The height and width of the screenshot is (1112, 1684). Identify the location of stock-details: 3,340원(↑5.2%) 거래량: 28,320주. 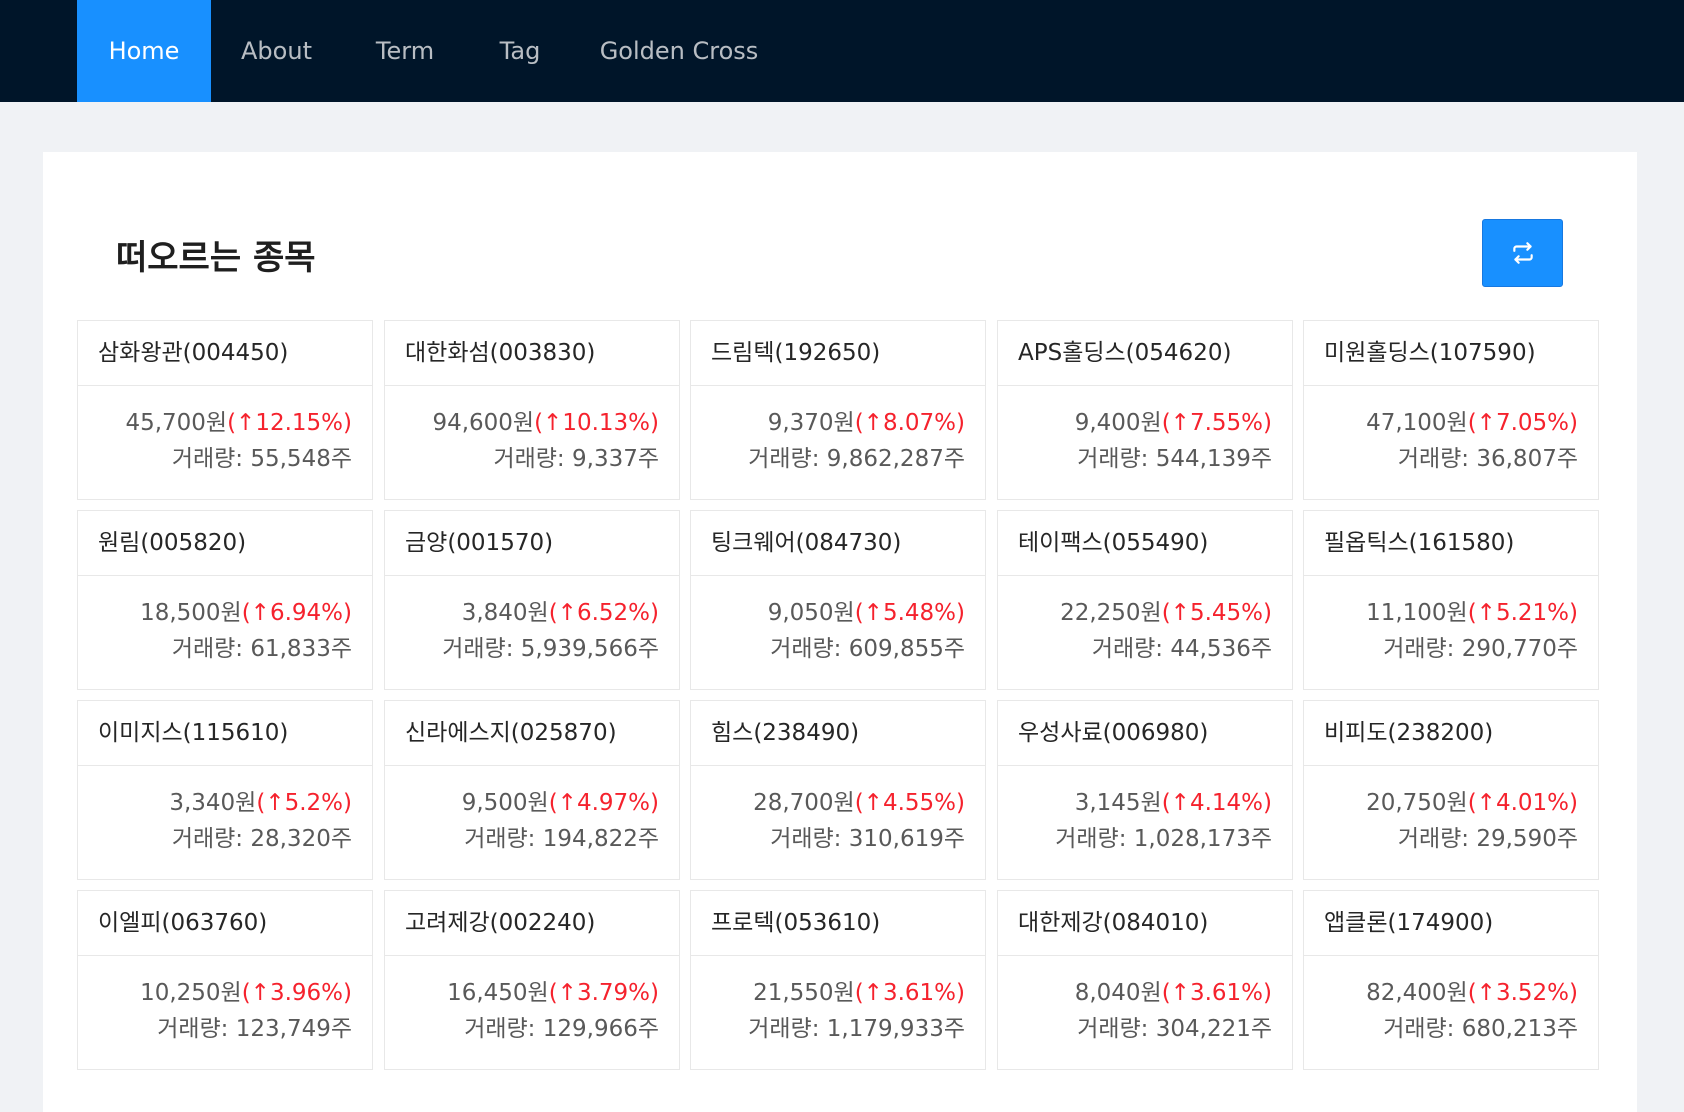
(225, 811).